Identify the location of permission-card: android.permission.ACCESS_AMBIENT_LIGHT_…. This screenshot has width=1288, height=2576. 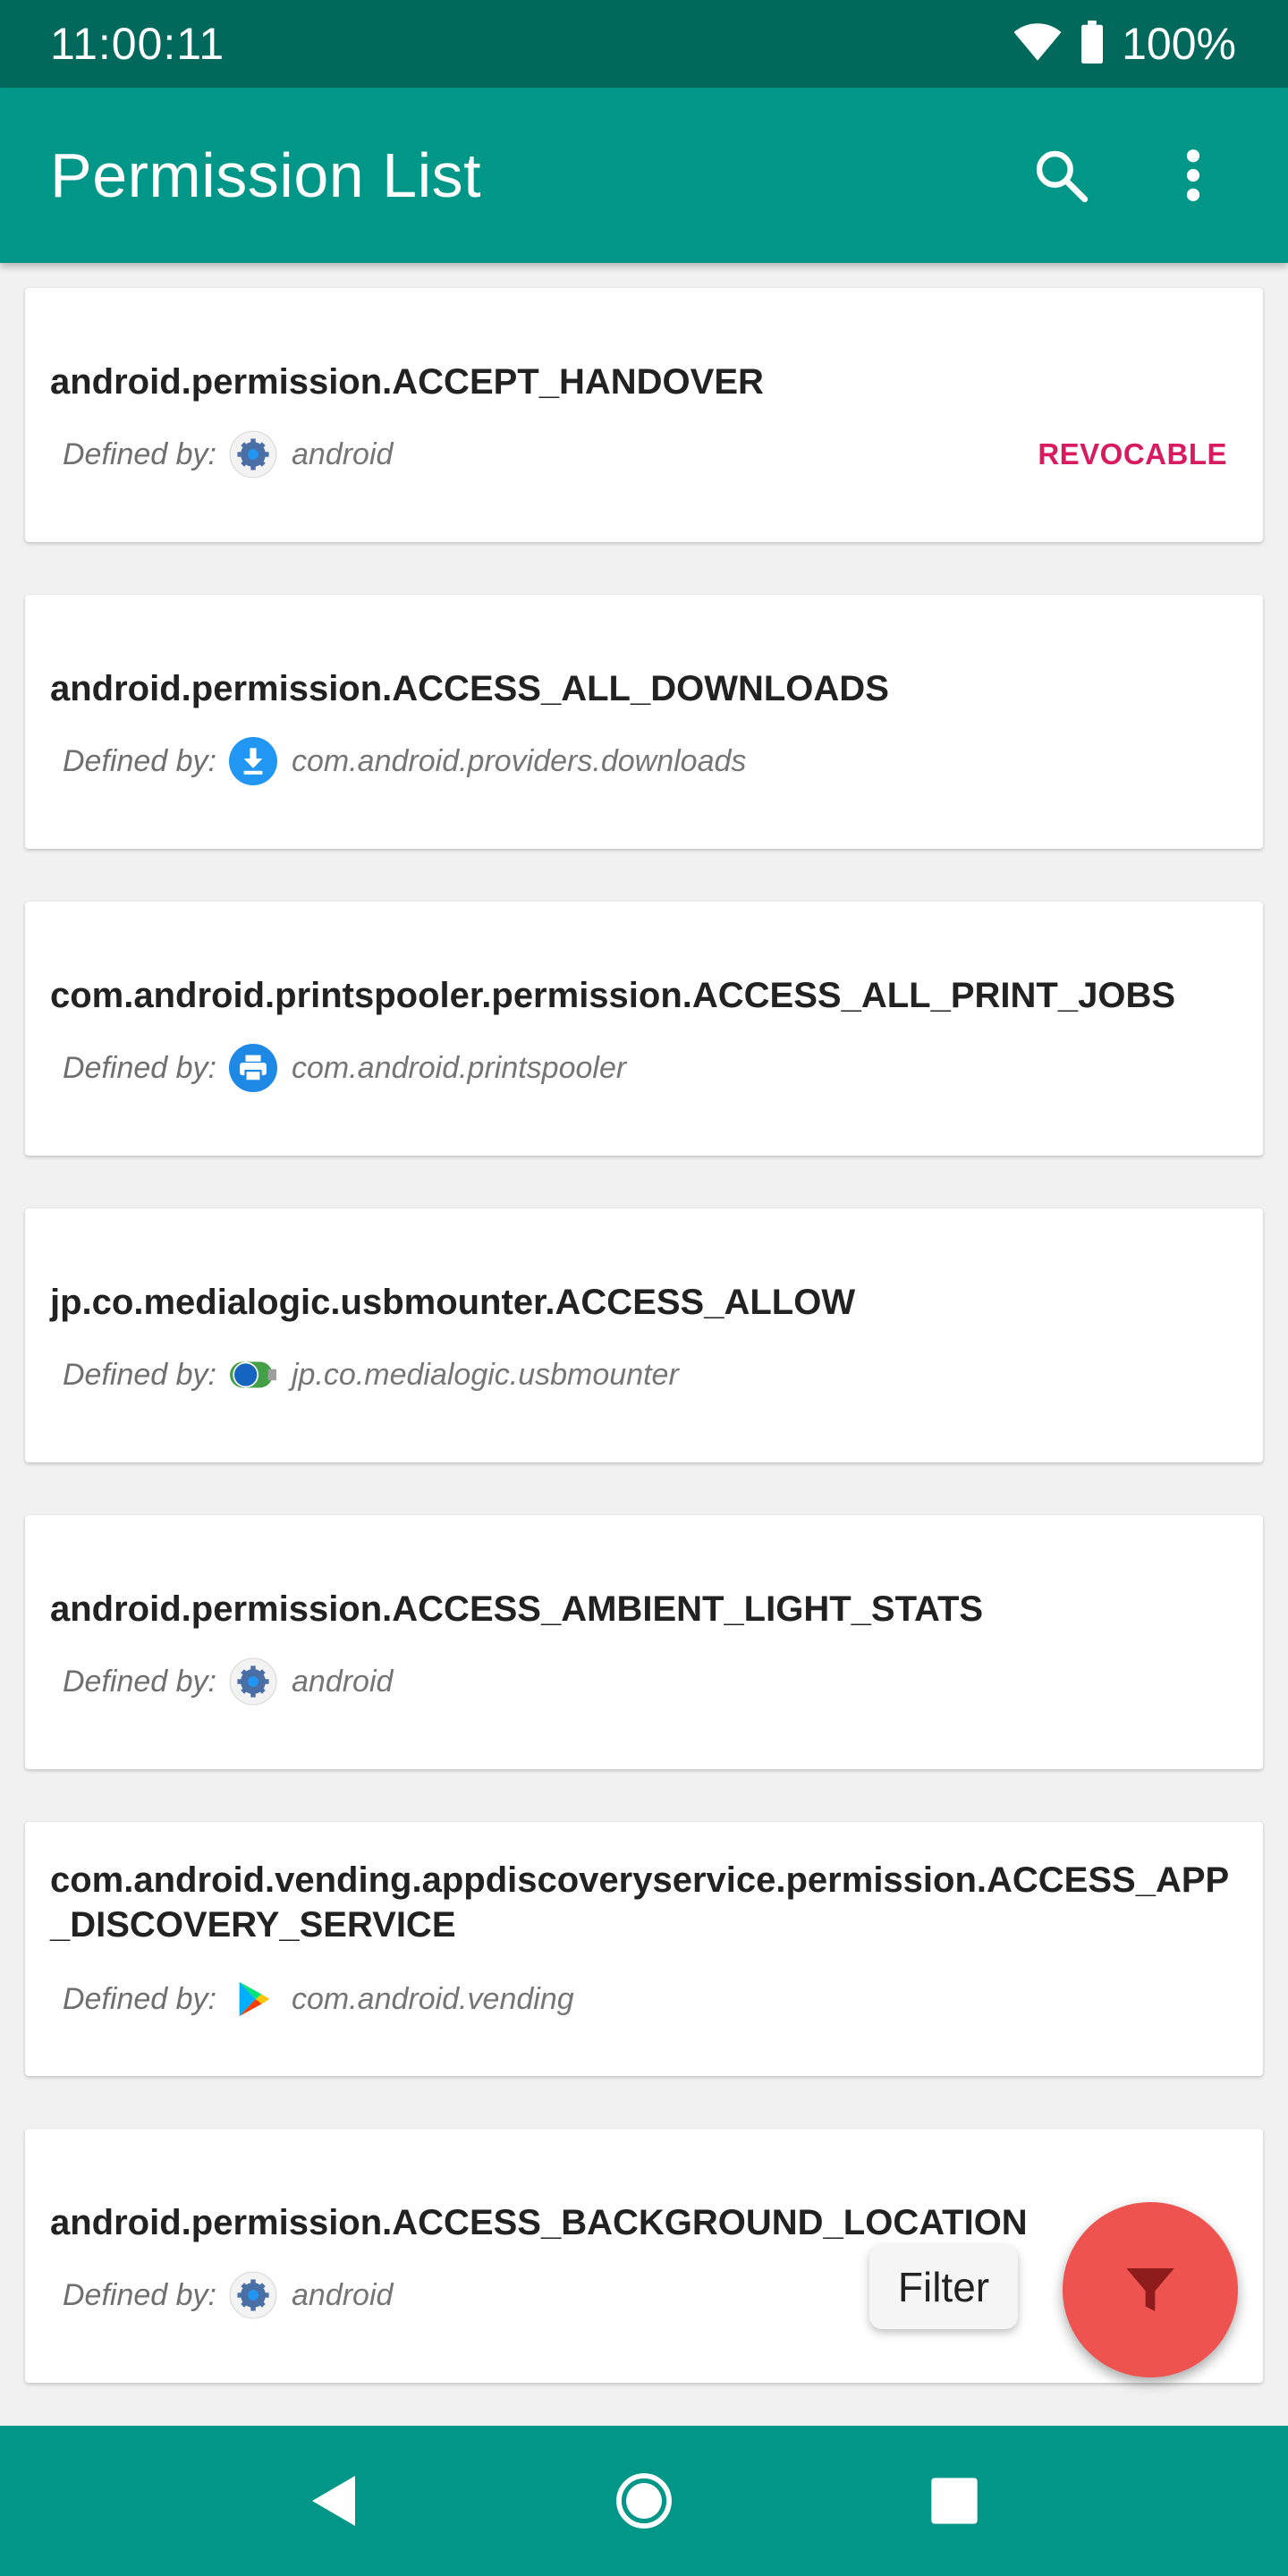
(644, 1642).